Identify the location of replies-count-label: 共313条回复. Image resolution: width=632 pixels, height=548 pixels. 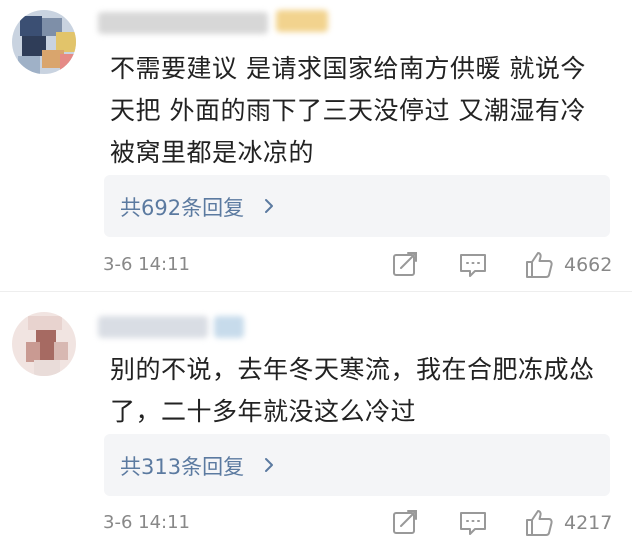
(182, 467).